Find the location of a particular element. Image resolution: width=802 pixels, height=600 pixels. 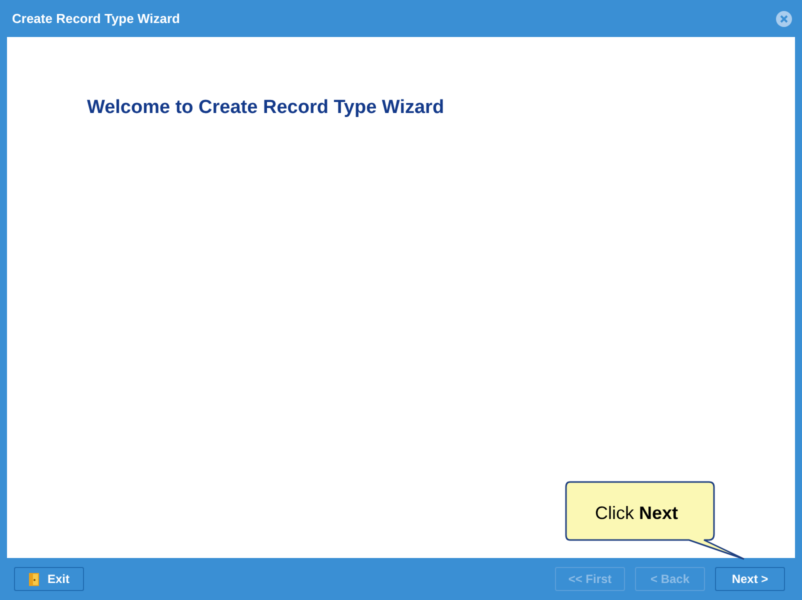

window-title: Create Record Type Wizard is located at coordinates (96, 18).